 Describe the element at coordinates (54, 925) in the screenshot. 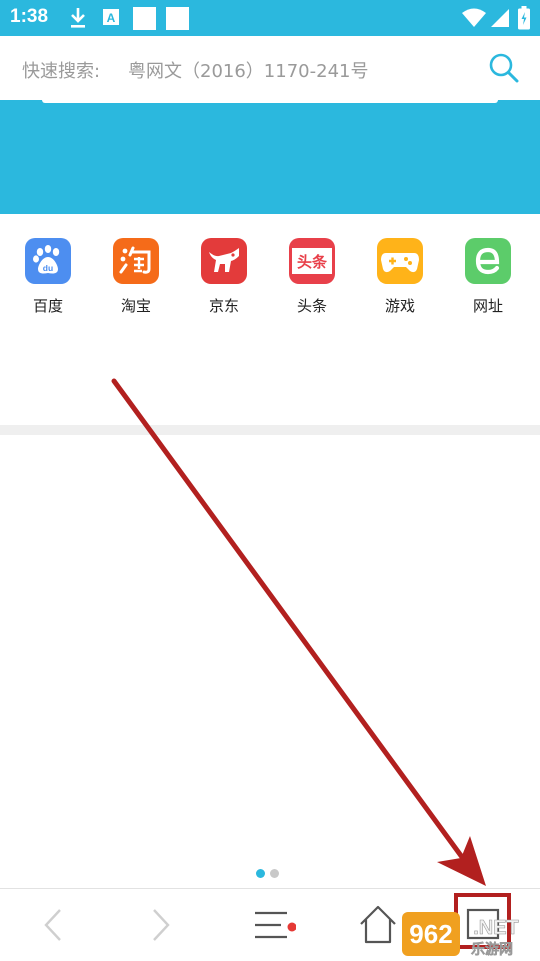

I see `back-icon` at that location.